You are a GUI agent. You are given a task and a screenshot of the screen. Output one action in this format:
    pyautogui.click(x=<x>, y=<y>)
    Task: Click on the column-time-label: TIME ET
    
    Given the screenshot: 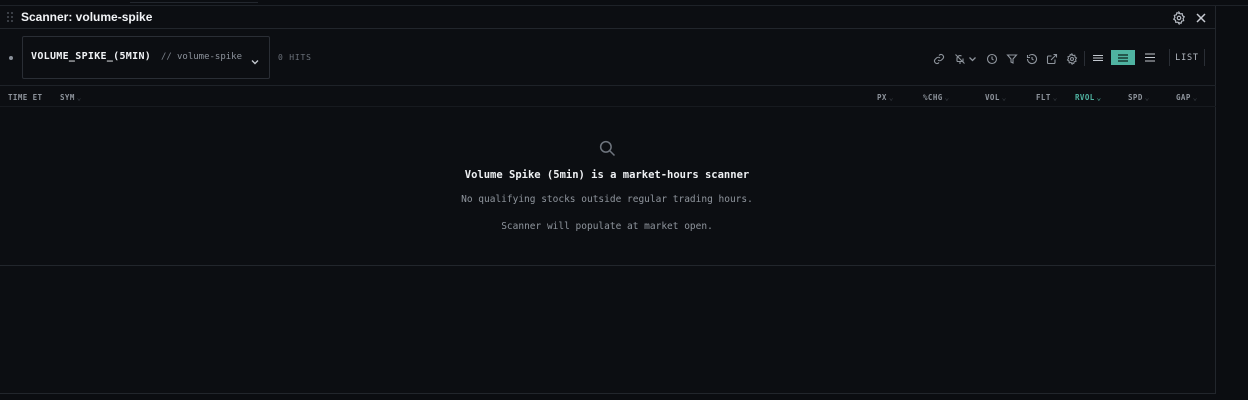 What is the action you would take?
    pyautogui.click(x=25, y=97)
    